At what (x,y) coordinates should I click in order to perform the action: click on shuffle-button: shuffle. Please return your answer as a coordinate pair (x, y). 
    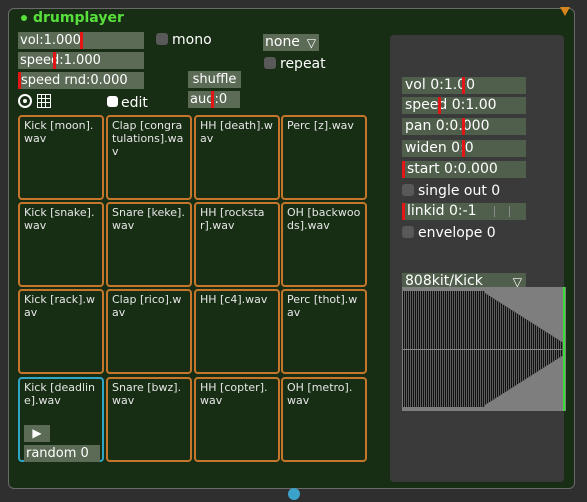
    Looking at the image, I should click on (214, 79).